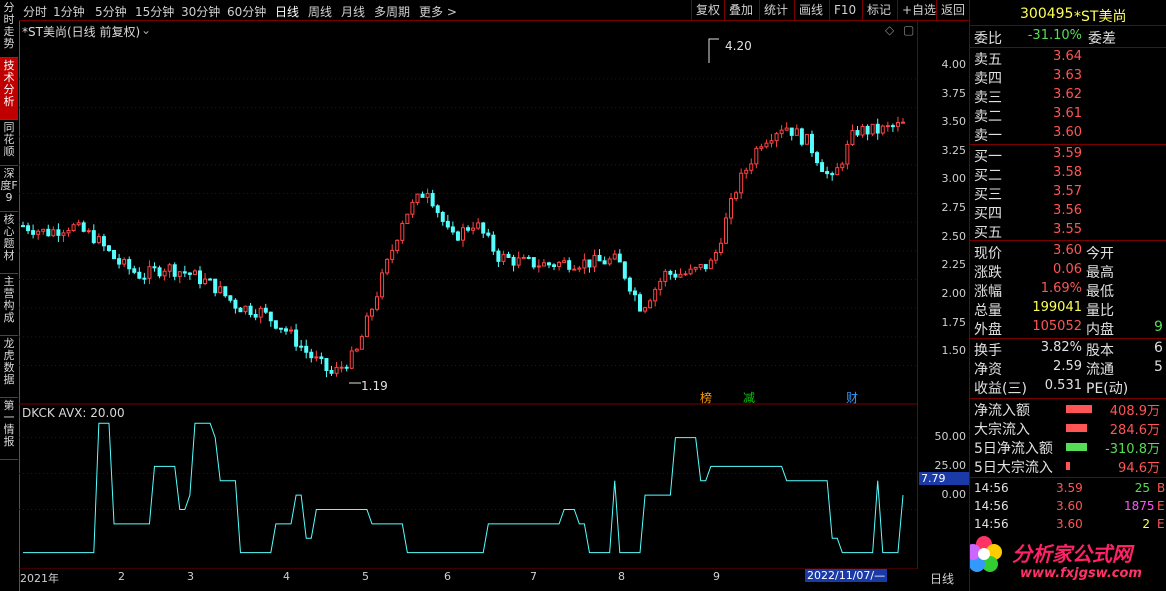 Image resolution: width=1166 pixels, height=591 pixels. What do you see at coordinates (707, 10) in the screenshot?
I see `toolbar-fuquan-button: 复权` at bounding box center [707, 10].